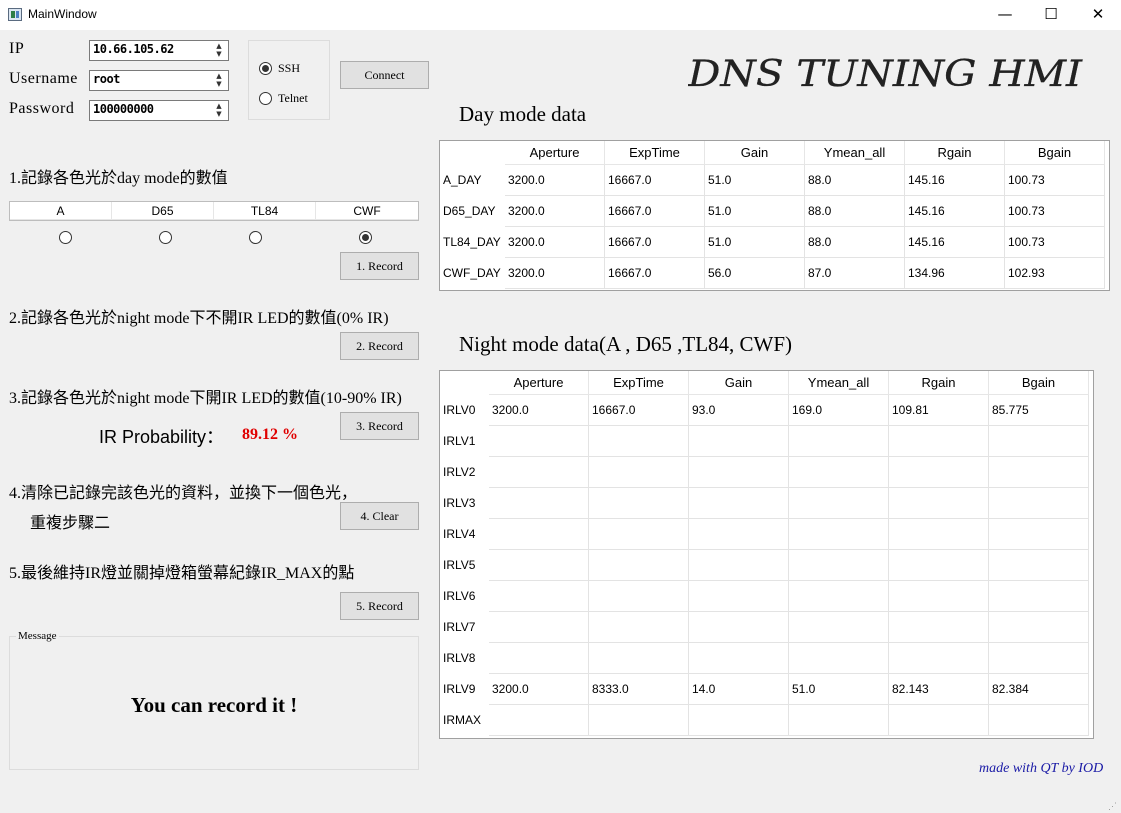 The image size is (1121, 813). Describe the element at coordinates (639, 689) in the screenshot. I see `table-cell: 8333.0` at that location.